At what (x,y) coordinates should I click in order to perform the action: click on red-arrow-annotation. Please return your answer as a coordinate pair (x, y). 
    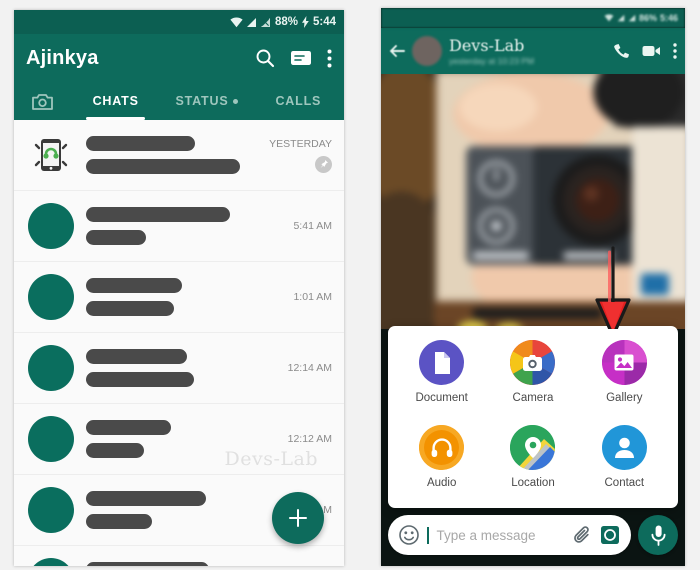
    Looking at the image, I should click on (613, 287).